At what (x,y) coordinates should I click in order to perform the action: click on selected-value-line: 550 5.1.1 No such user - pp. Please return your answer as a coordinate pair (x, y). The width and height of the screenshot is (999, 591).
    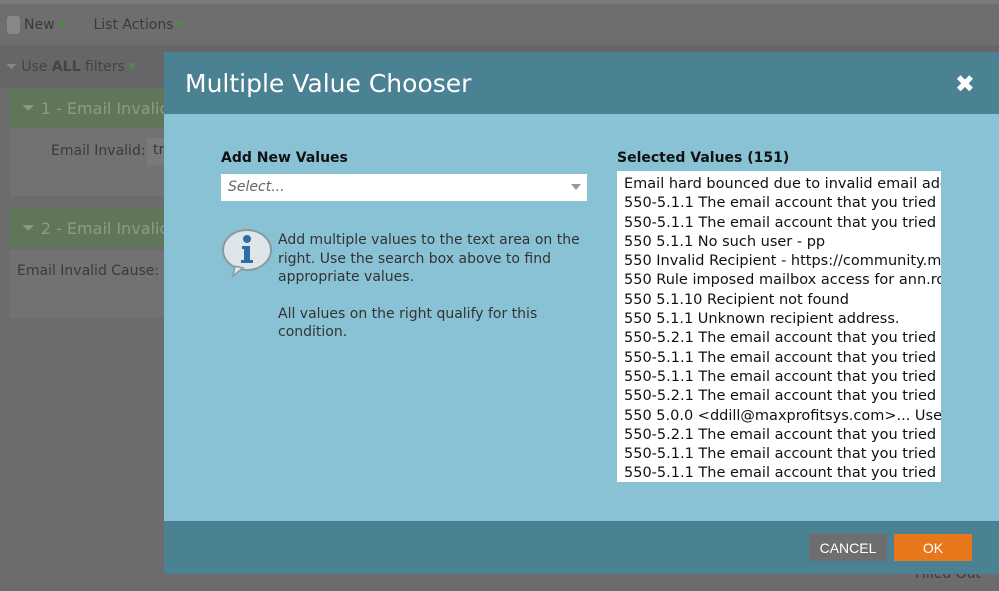
    Looking at the image, I should click on (725, 241).